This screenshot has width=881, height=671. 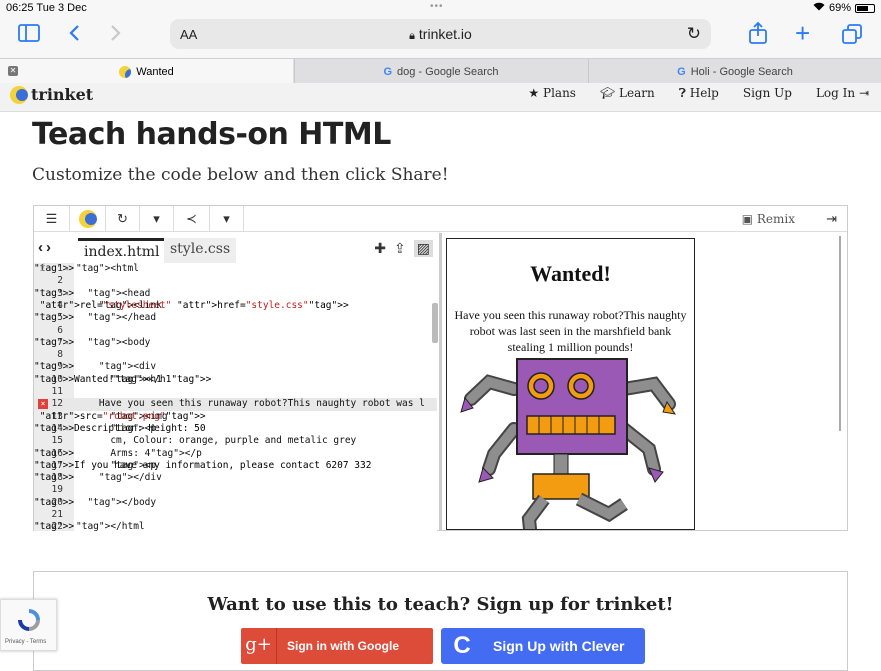 What do you see at coordinates (627, 93) in the screenshot?
I see `nav-learn: 🎓︎ Learn` at bounding box center [627, 93].